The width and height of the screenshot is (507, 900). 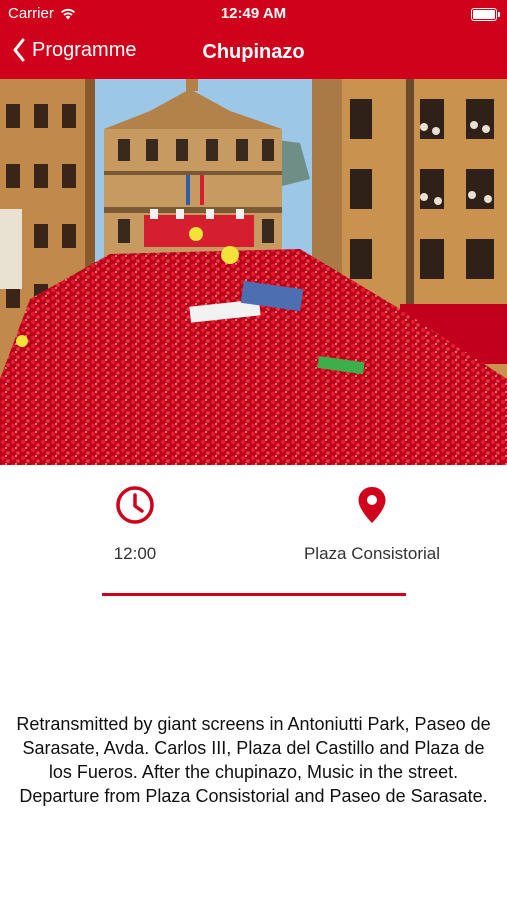 I want to click on event-location: Plaza Consistorial, so click(x=372, y=553).